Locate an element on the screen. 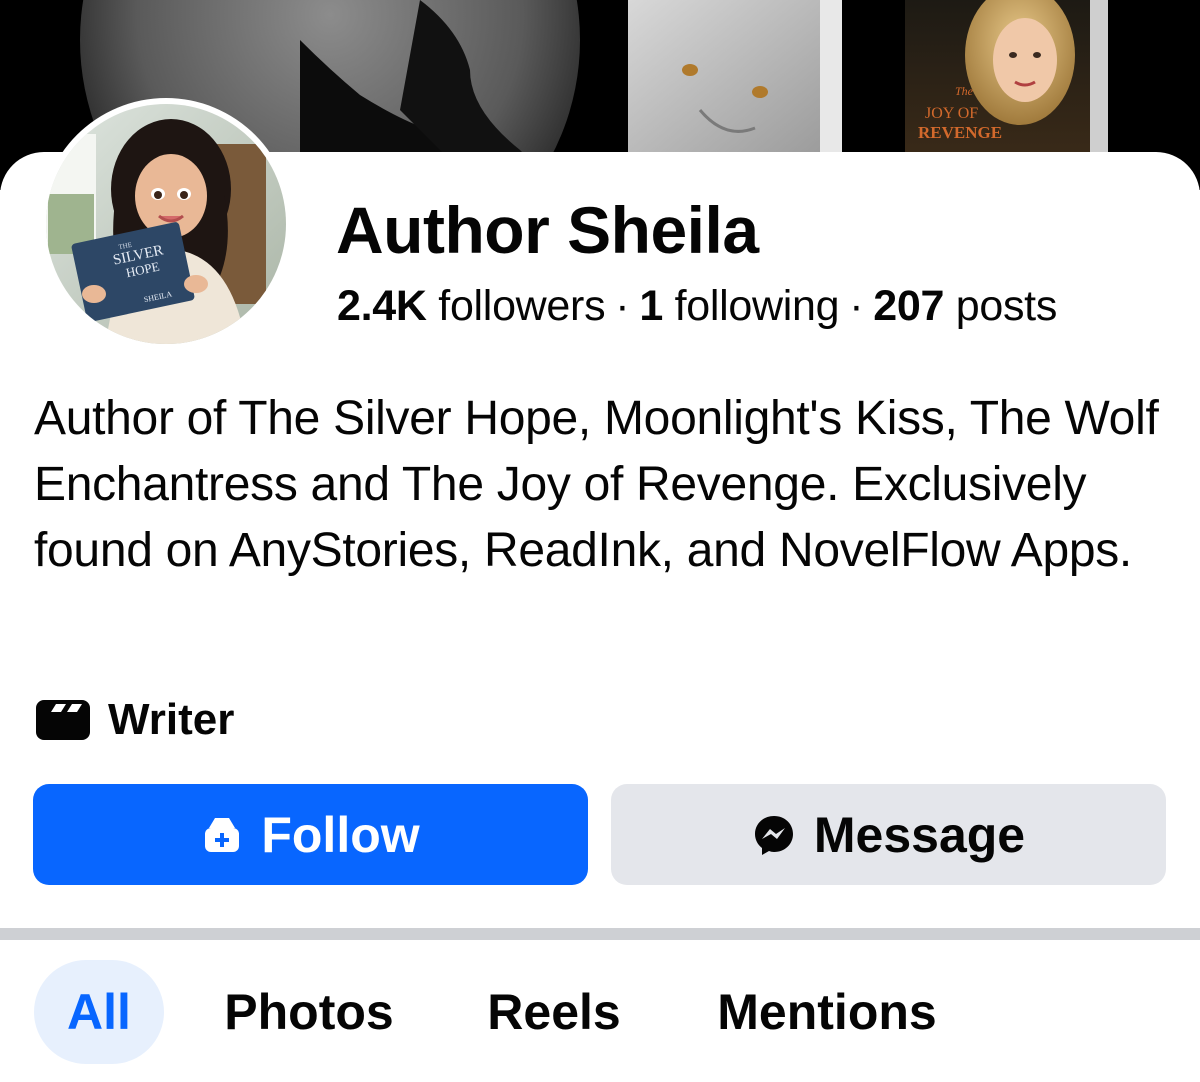  message-button: Message is located at coordinates (888, 834).